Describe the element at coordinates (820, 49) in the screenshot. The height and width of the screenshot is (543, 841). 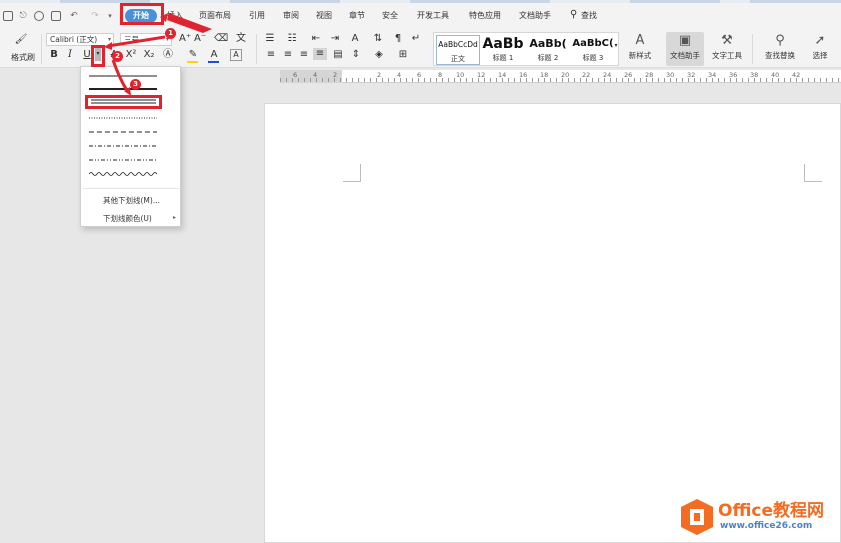
I see `select-button: ➚ 选择` at that location.